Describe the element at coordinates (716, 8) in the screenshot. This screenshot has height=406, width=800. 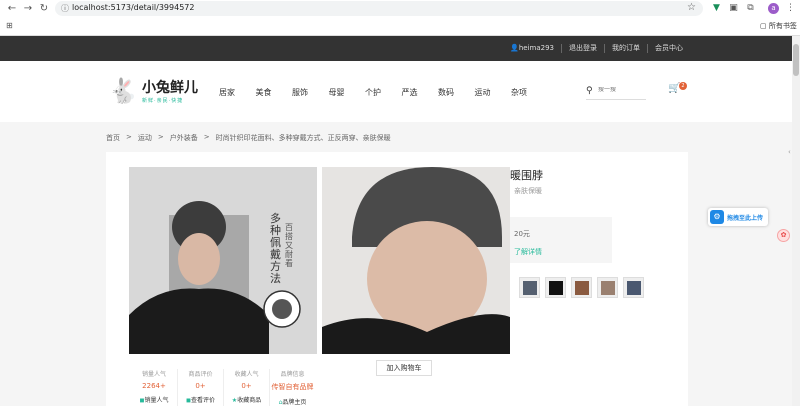
I see `extension-icon: ▼` at that location.